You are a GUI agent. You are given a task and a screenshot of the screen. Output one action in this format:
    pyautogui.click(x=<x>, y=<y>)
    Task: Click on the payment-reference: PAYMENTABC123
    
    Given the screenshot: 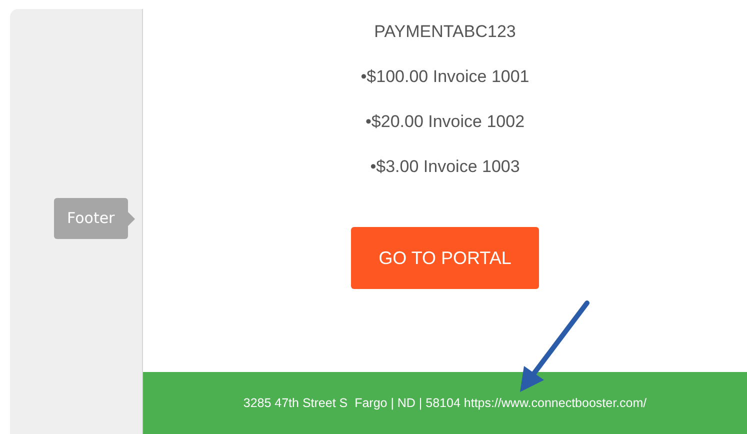 What is the action you would take?
    pyautogui.click(x=445, y=32)
    